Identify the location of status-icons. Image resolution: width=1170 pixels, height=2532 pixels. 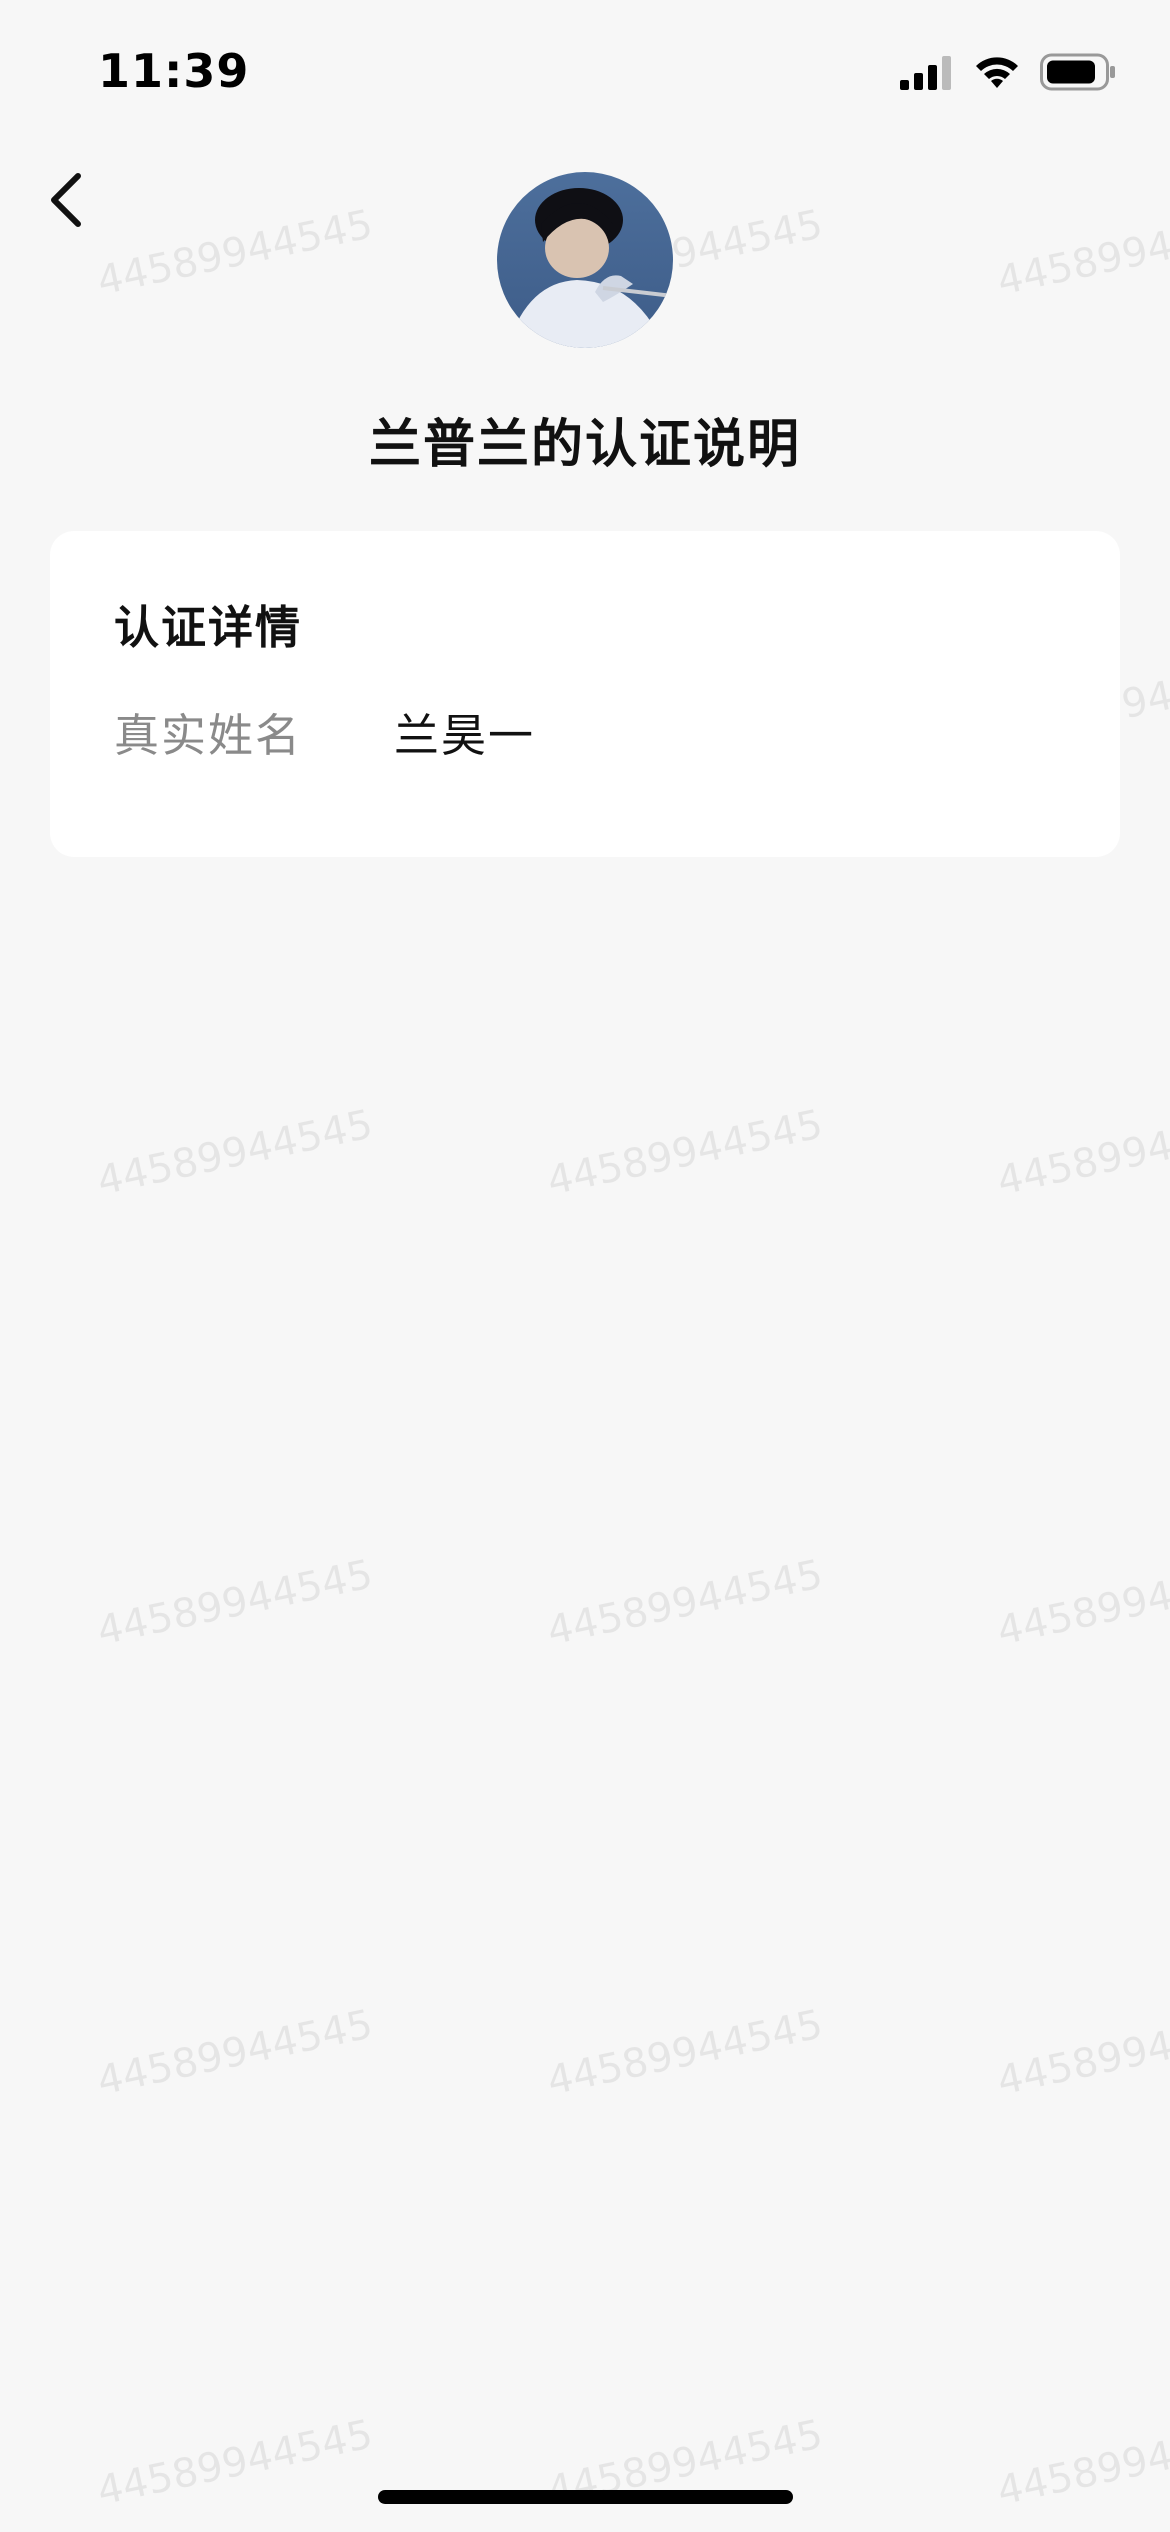
(1008, 74).